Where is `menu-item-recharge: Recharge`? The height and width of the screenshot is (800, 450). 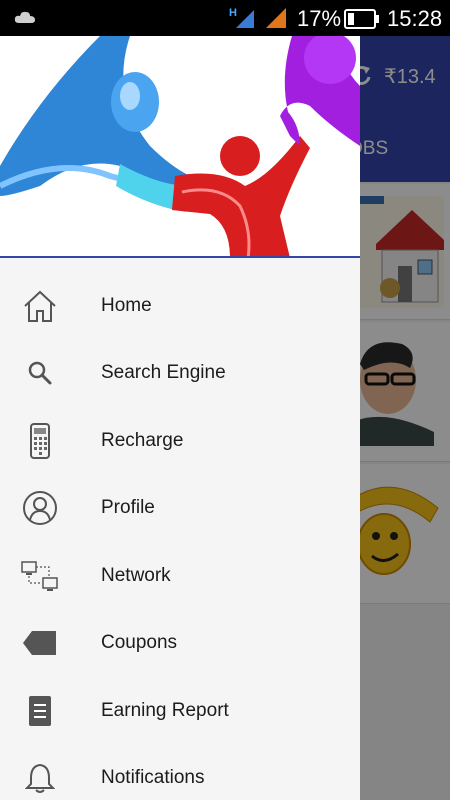 menu-item-recharge: Recharge is located at coordinates (180, 441).